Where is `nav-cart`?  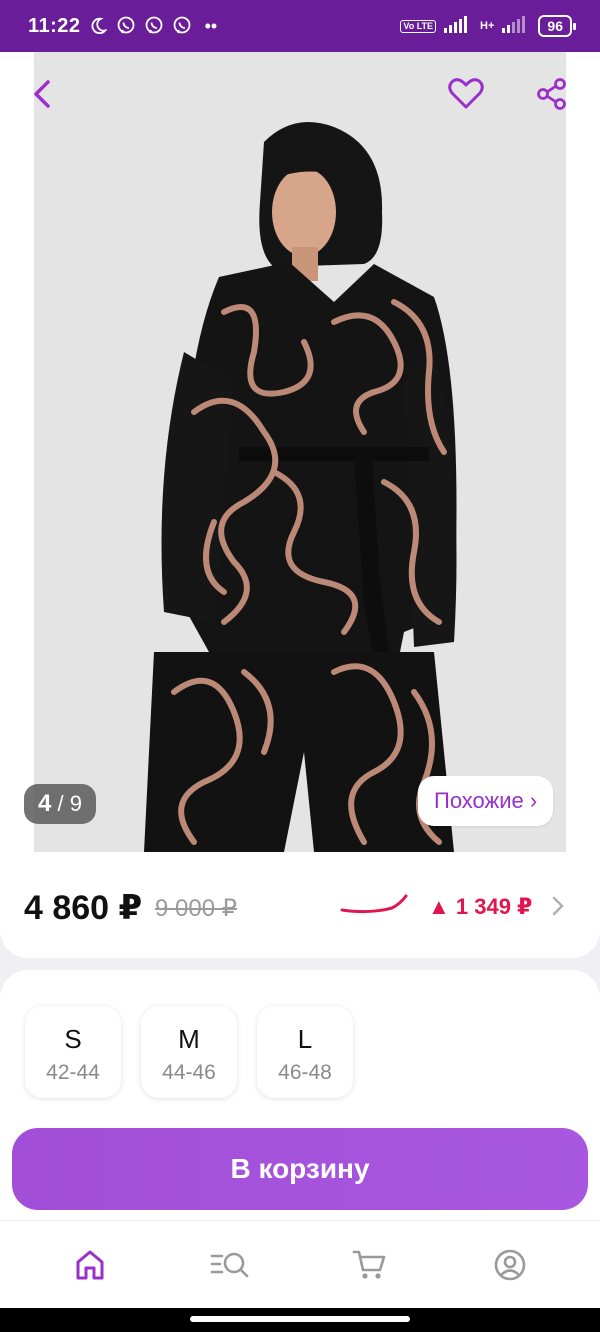 nav-cart is located at coordinates (370, 1265).